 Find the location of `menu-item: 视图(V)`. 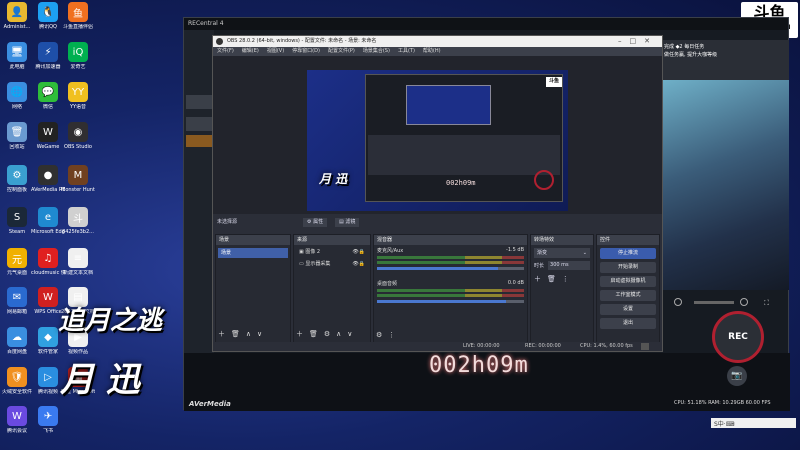

menu-item: 视图(V) is located at coordinates (275, 51).